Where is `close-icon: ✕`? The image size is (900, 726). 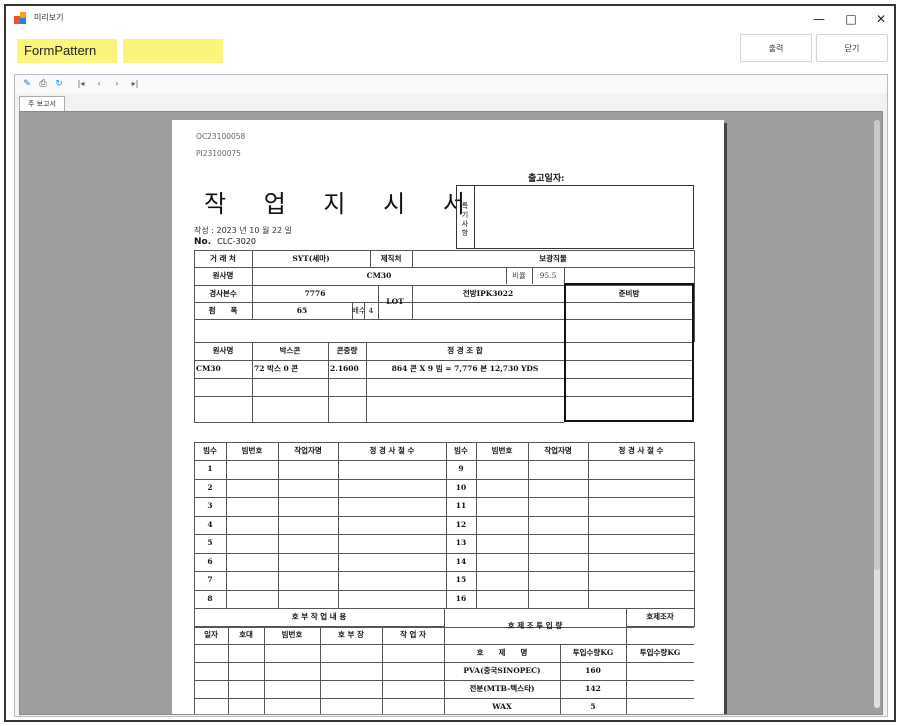 close-icon: ✕ is located at coordinates (881, 19).